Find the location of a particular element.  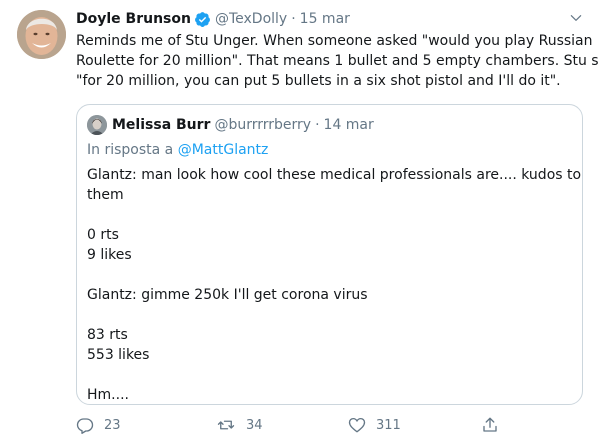

like-count: 311 is located at coordinates (388, 425).